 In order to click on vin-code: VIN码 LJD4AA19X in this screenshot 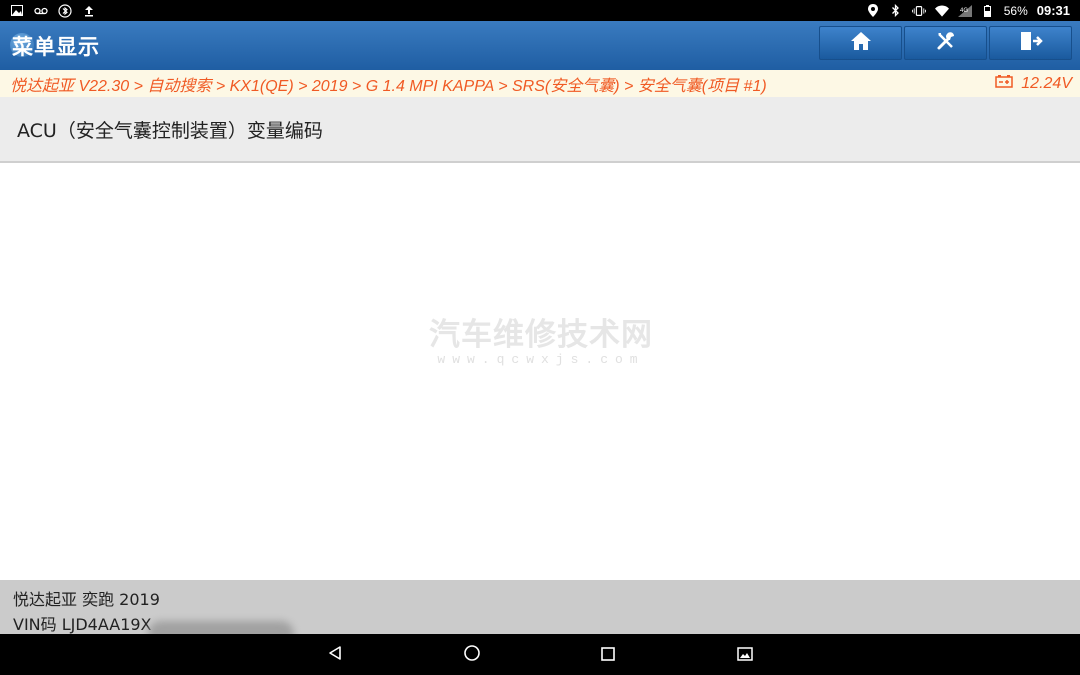, I will do `click(82, 624)`.